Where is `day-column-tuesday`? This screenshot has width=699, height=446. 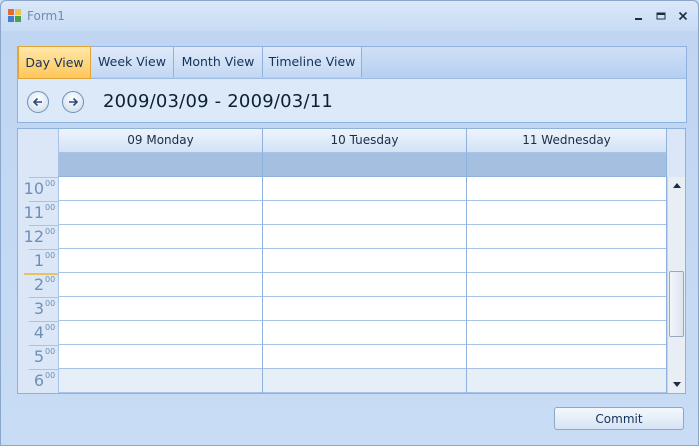
day-column-tuesday is located at coordinates (365, 285).